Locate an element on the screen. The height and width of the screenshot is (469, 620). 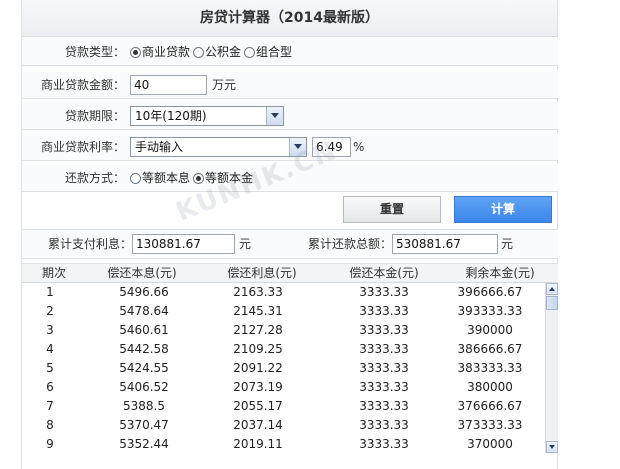
header-payment: 偿还本息(元) is located at coordinates (142, 273).